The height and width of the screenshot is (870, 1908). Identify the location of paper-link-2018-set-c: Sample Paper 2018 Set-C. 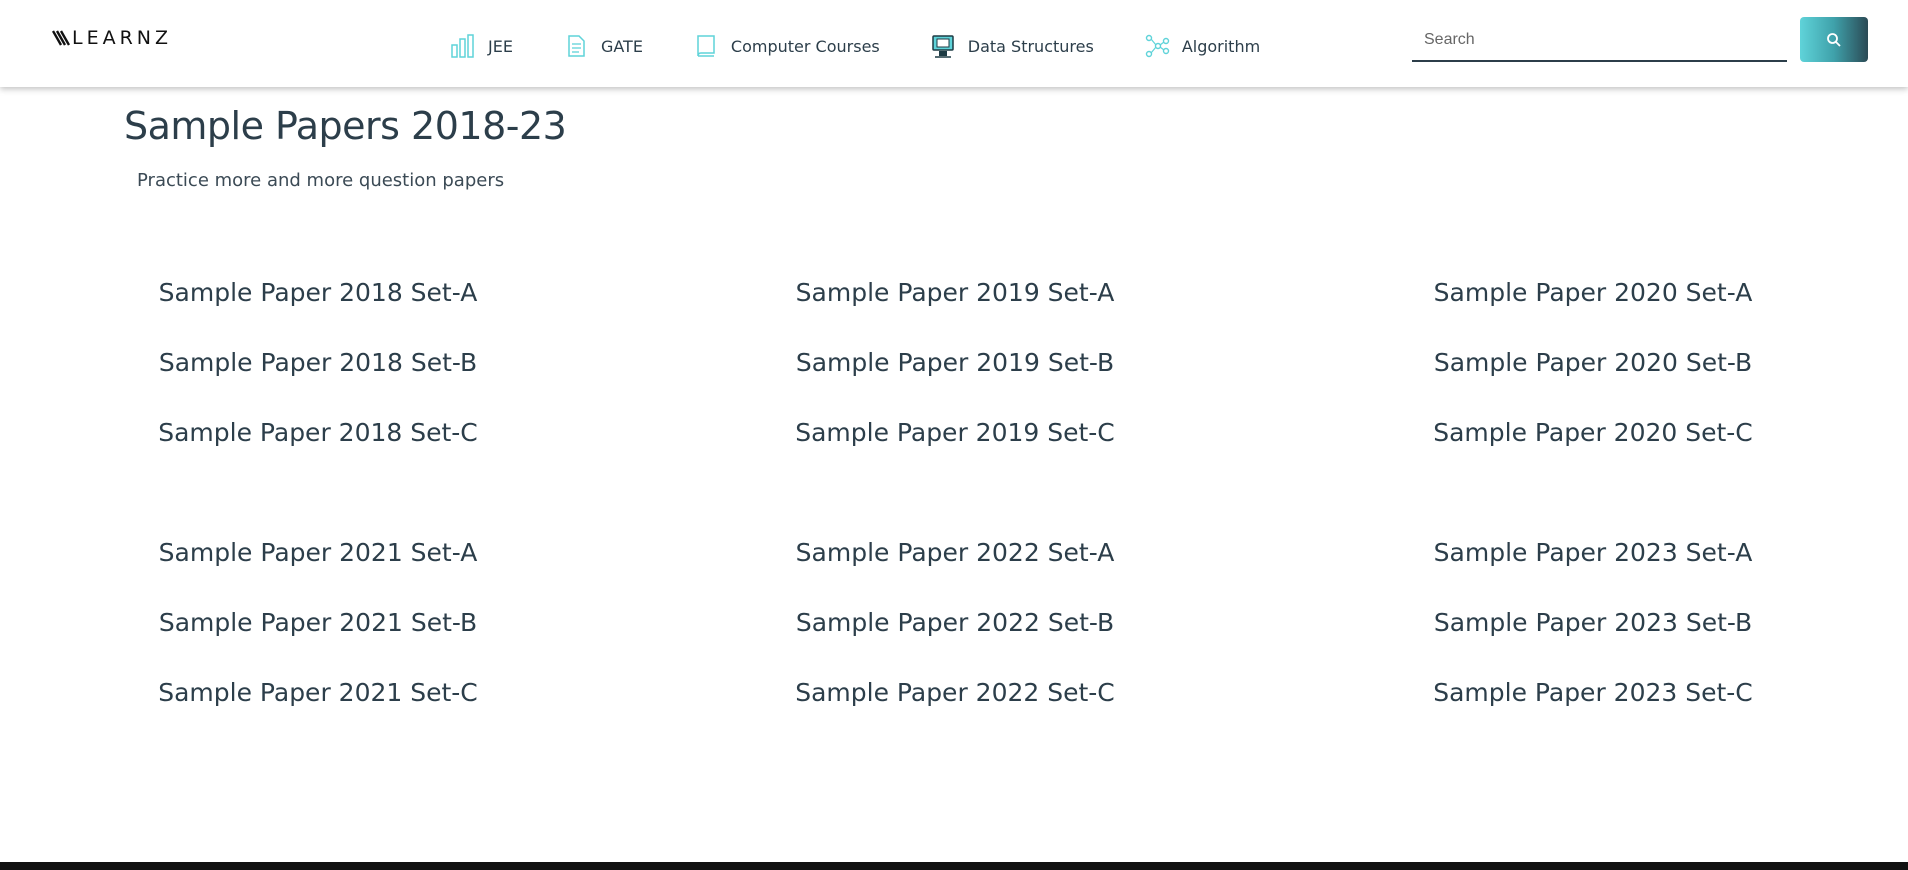
(318, 432).